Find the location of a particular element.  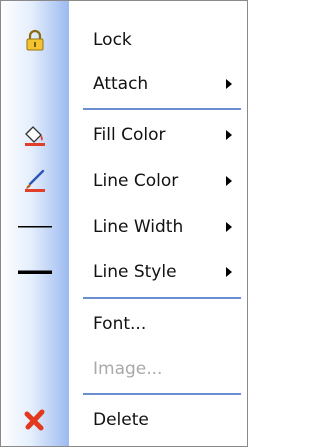

delete-icon is located at coordinates (35, 420).